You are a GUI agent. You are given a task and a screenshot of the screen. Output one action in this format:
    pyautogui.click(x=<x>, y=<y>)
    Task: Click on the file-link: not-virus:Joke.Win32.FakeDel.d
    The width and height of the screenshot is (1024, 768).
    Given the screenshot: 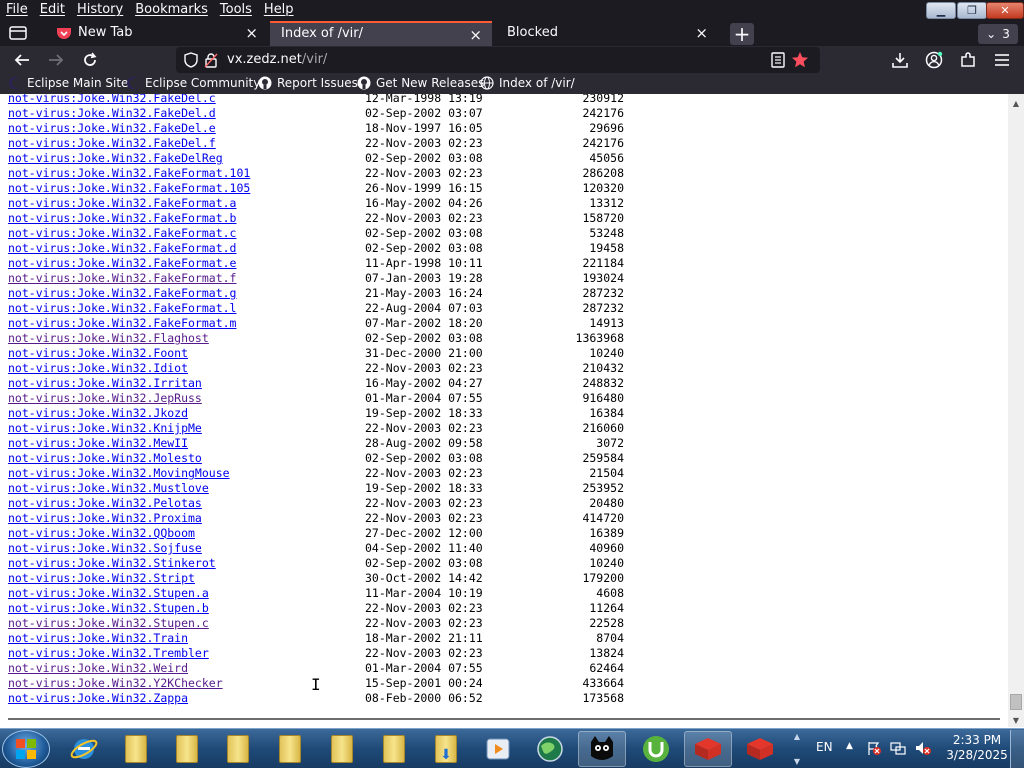 What is the action you would take?
    pyautogui.click(x=112, y=113)
    